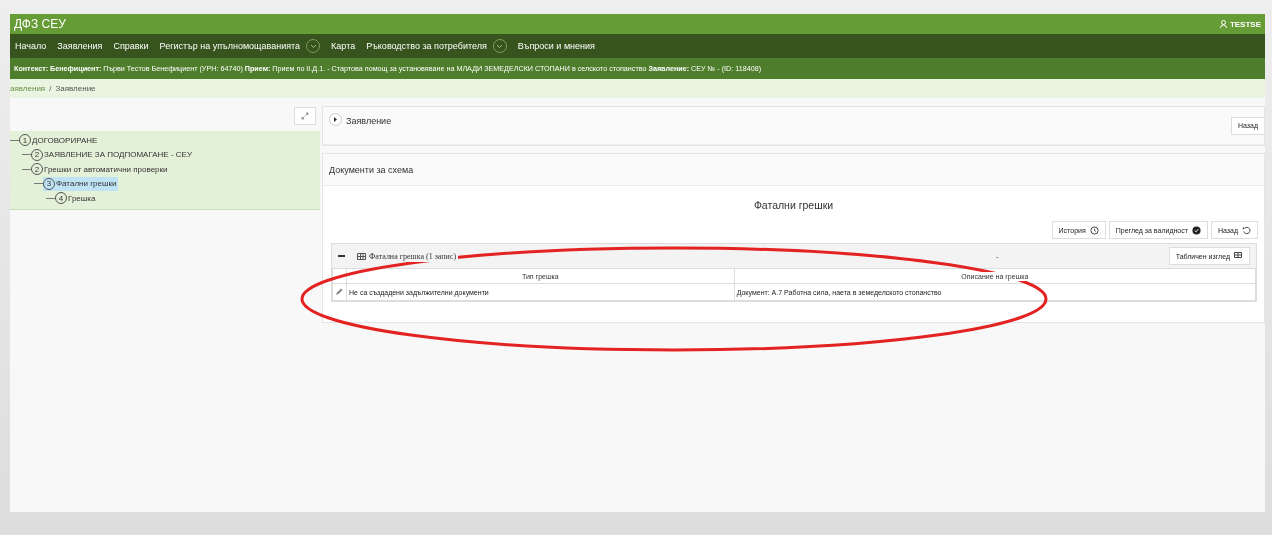  What do you see at coordinates (1223, 24) in the screenshot?
I see `user-icon` at bounding box center [1223, 24].